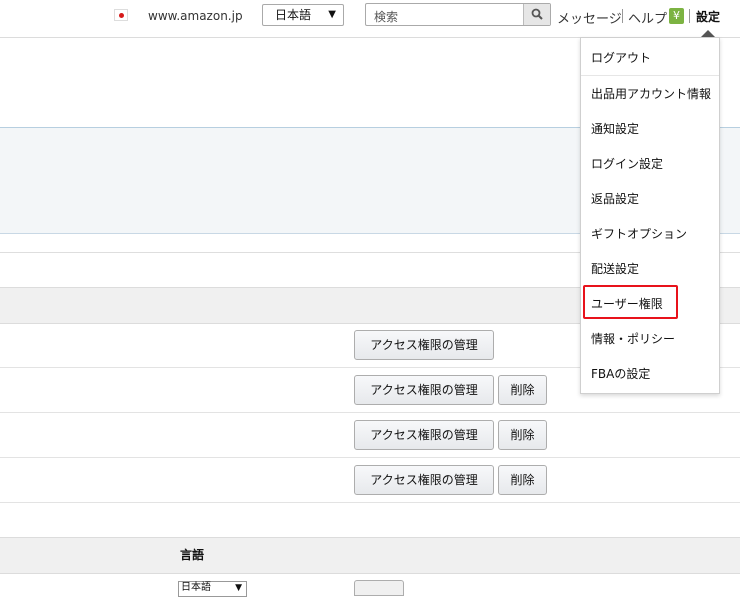  I want to click on messages-link: メッセージ, so click(589, 17).